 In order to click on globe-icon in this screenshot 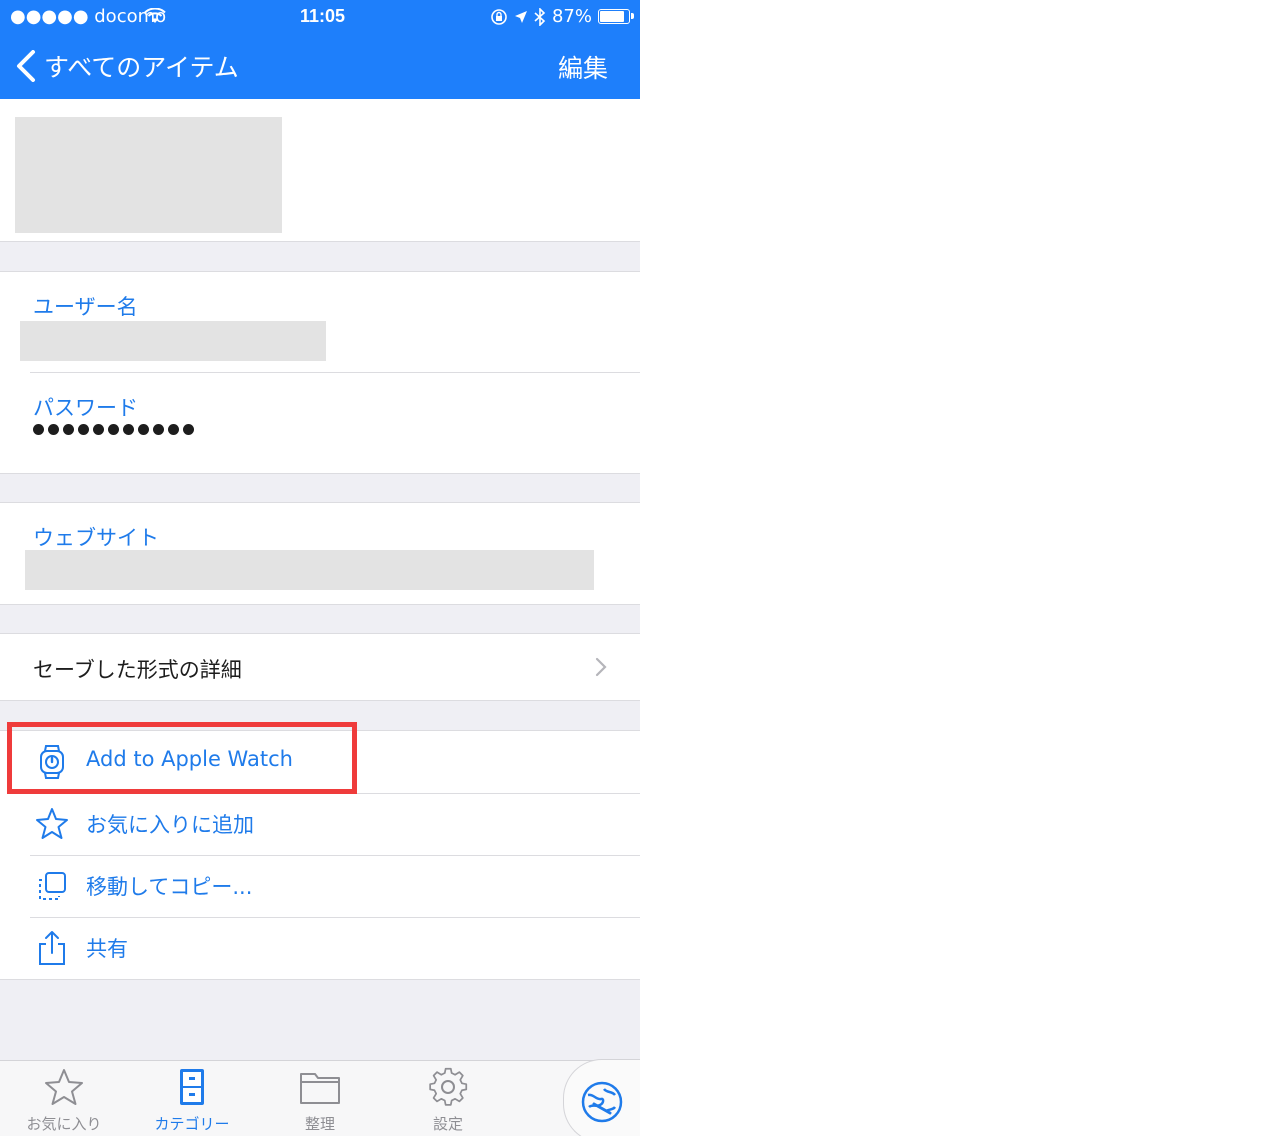, I will do `click(602, 1102)`.